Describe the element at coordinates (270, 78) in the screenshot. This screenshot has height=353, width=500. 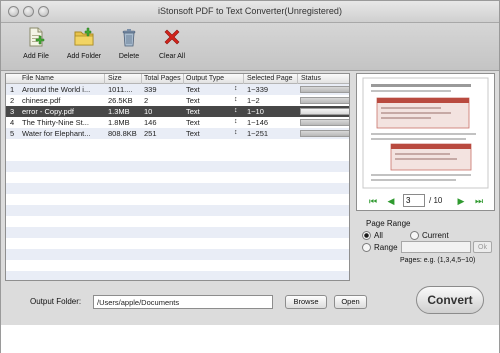
I see `column-header-selected-page: Selected Page` at that location.